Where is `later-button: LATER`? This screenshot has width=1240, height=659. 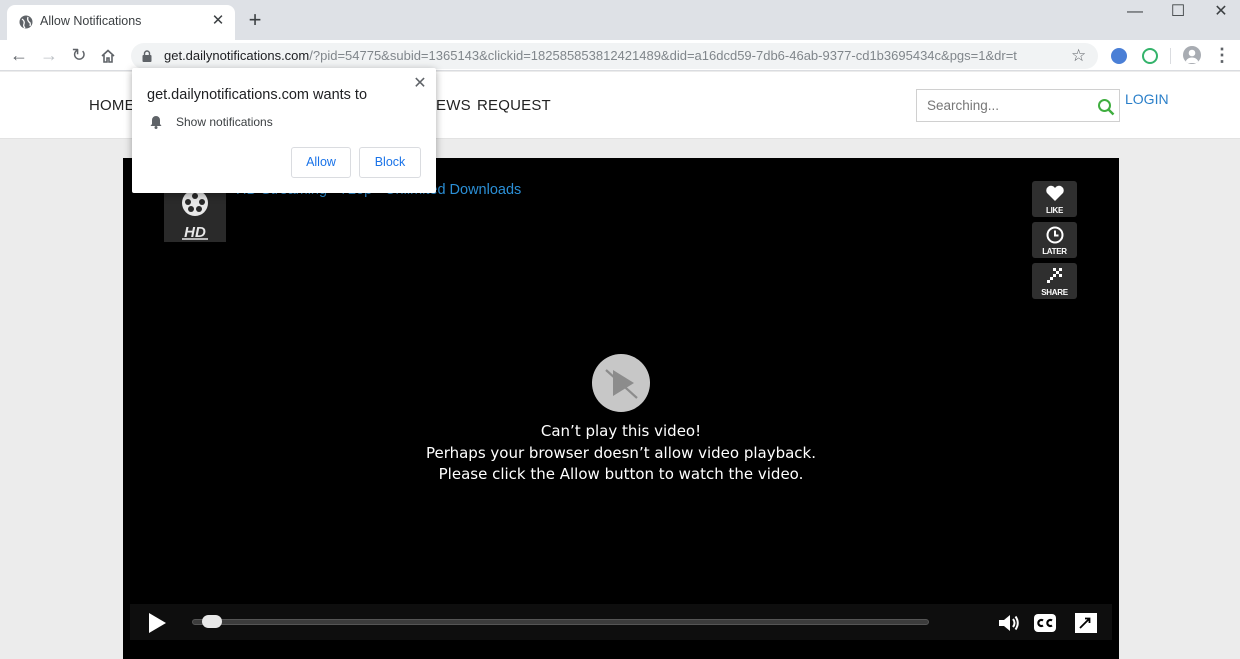 later-button: LATER is located at coordinates (1054, 240).